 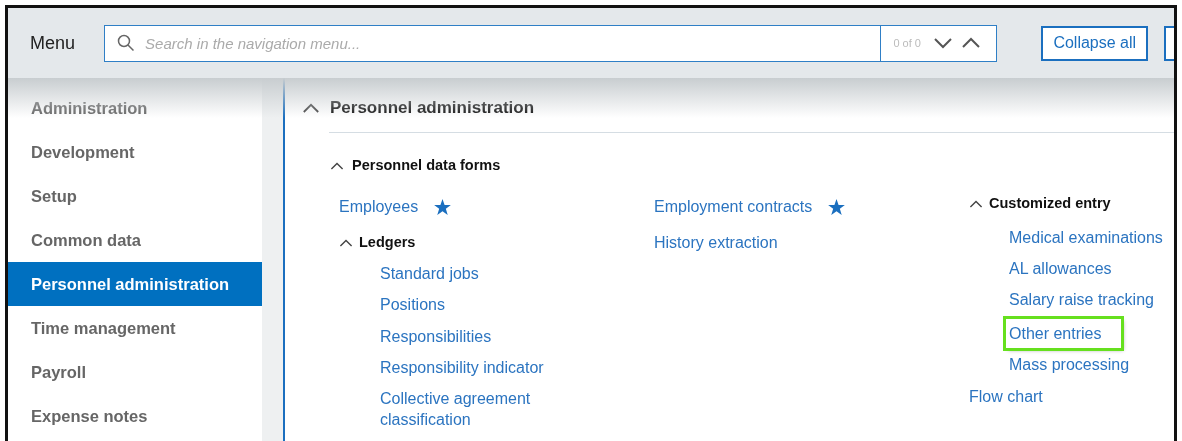 I want to click on group-title: Ledgers, so click(x=387, y=242).